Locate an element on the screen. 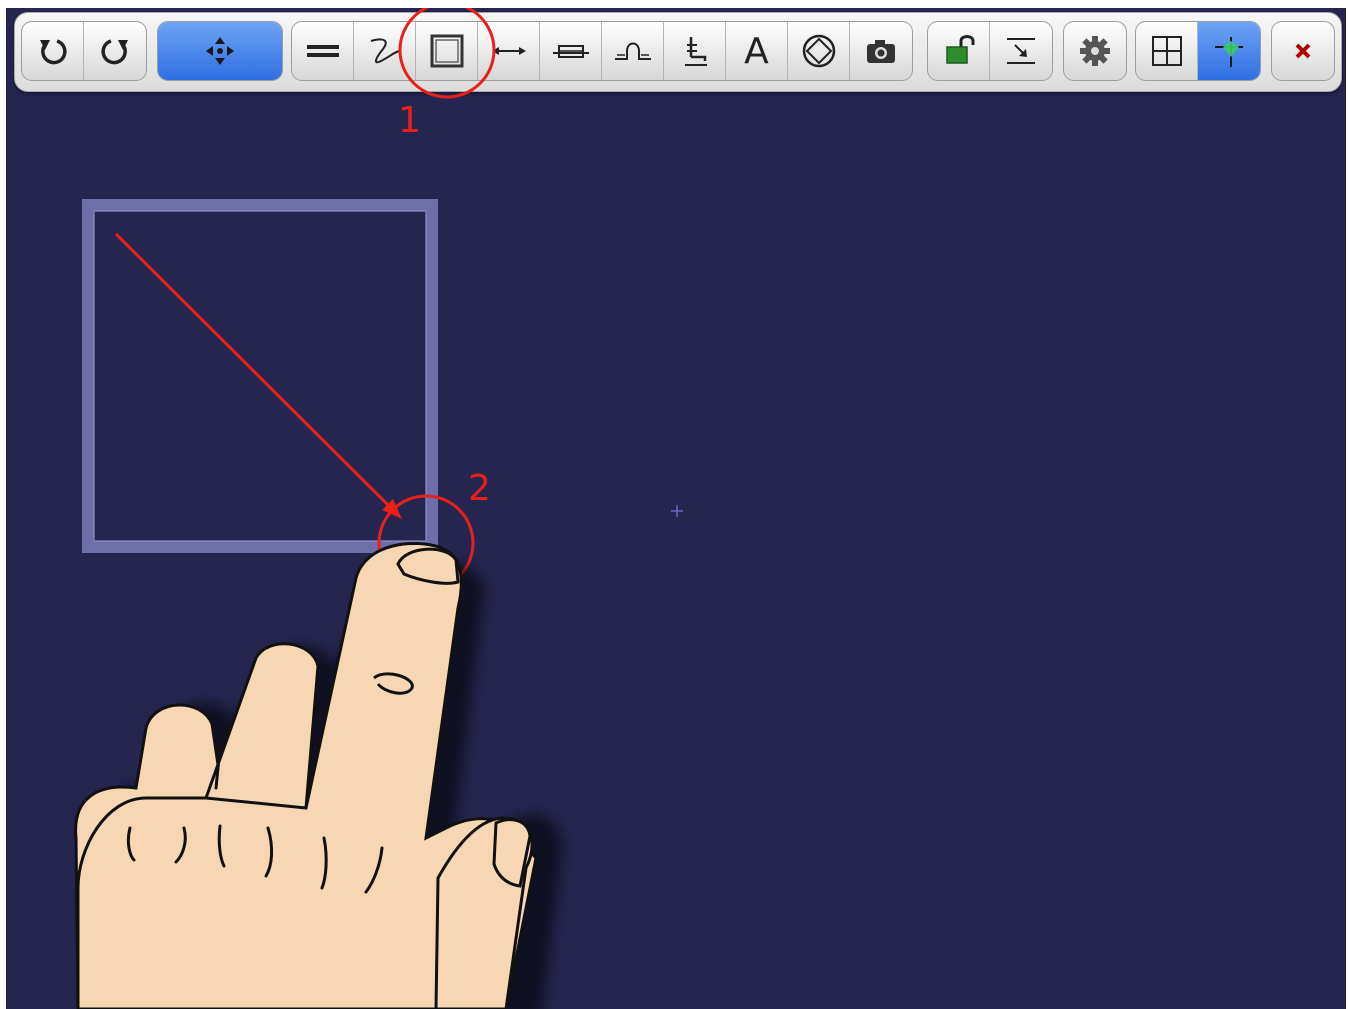 The height and width of the screenshot is (1009, 1348). close-icon is located at coordinates (1303, 51).